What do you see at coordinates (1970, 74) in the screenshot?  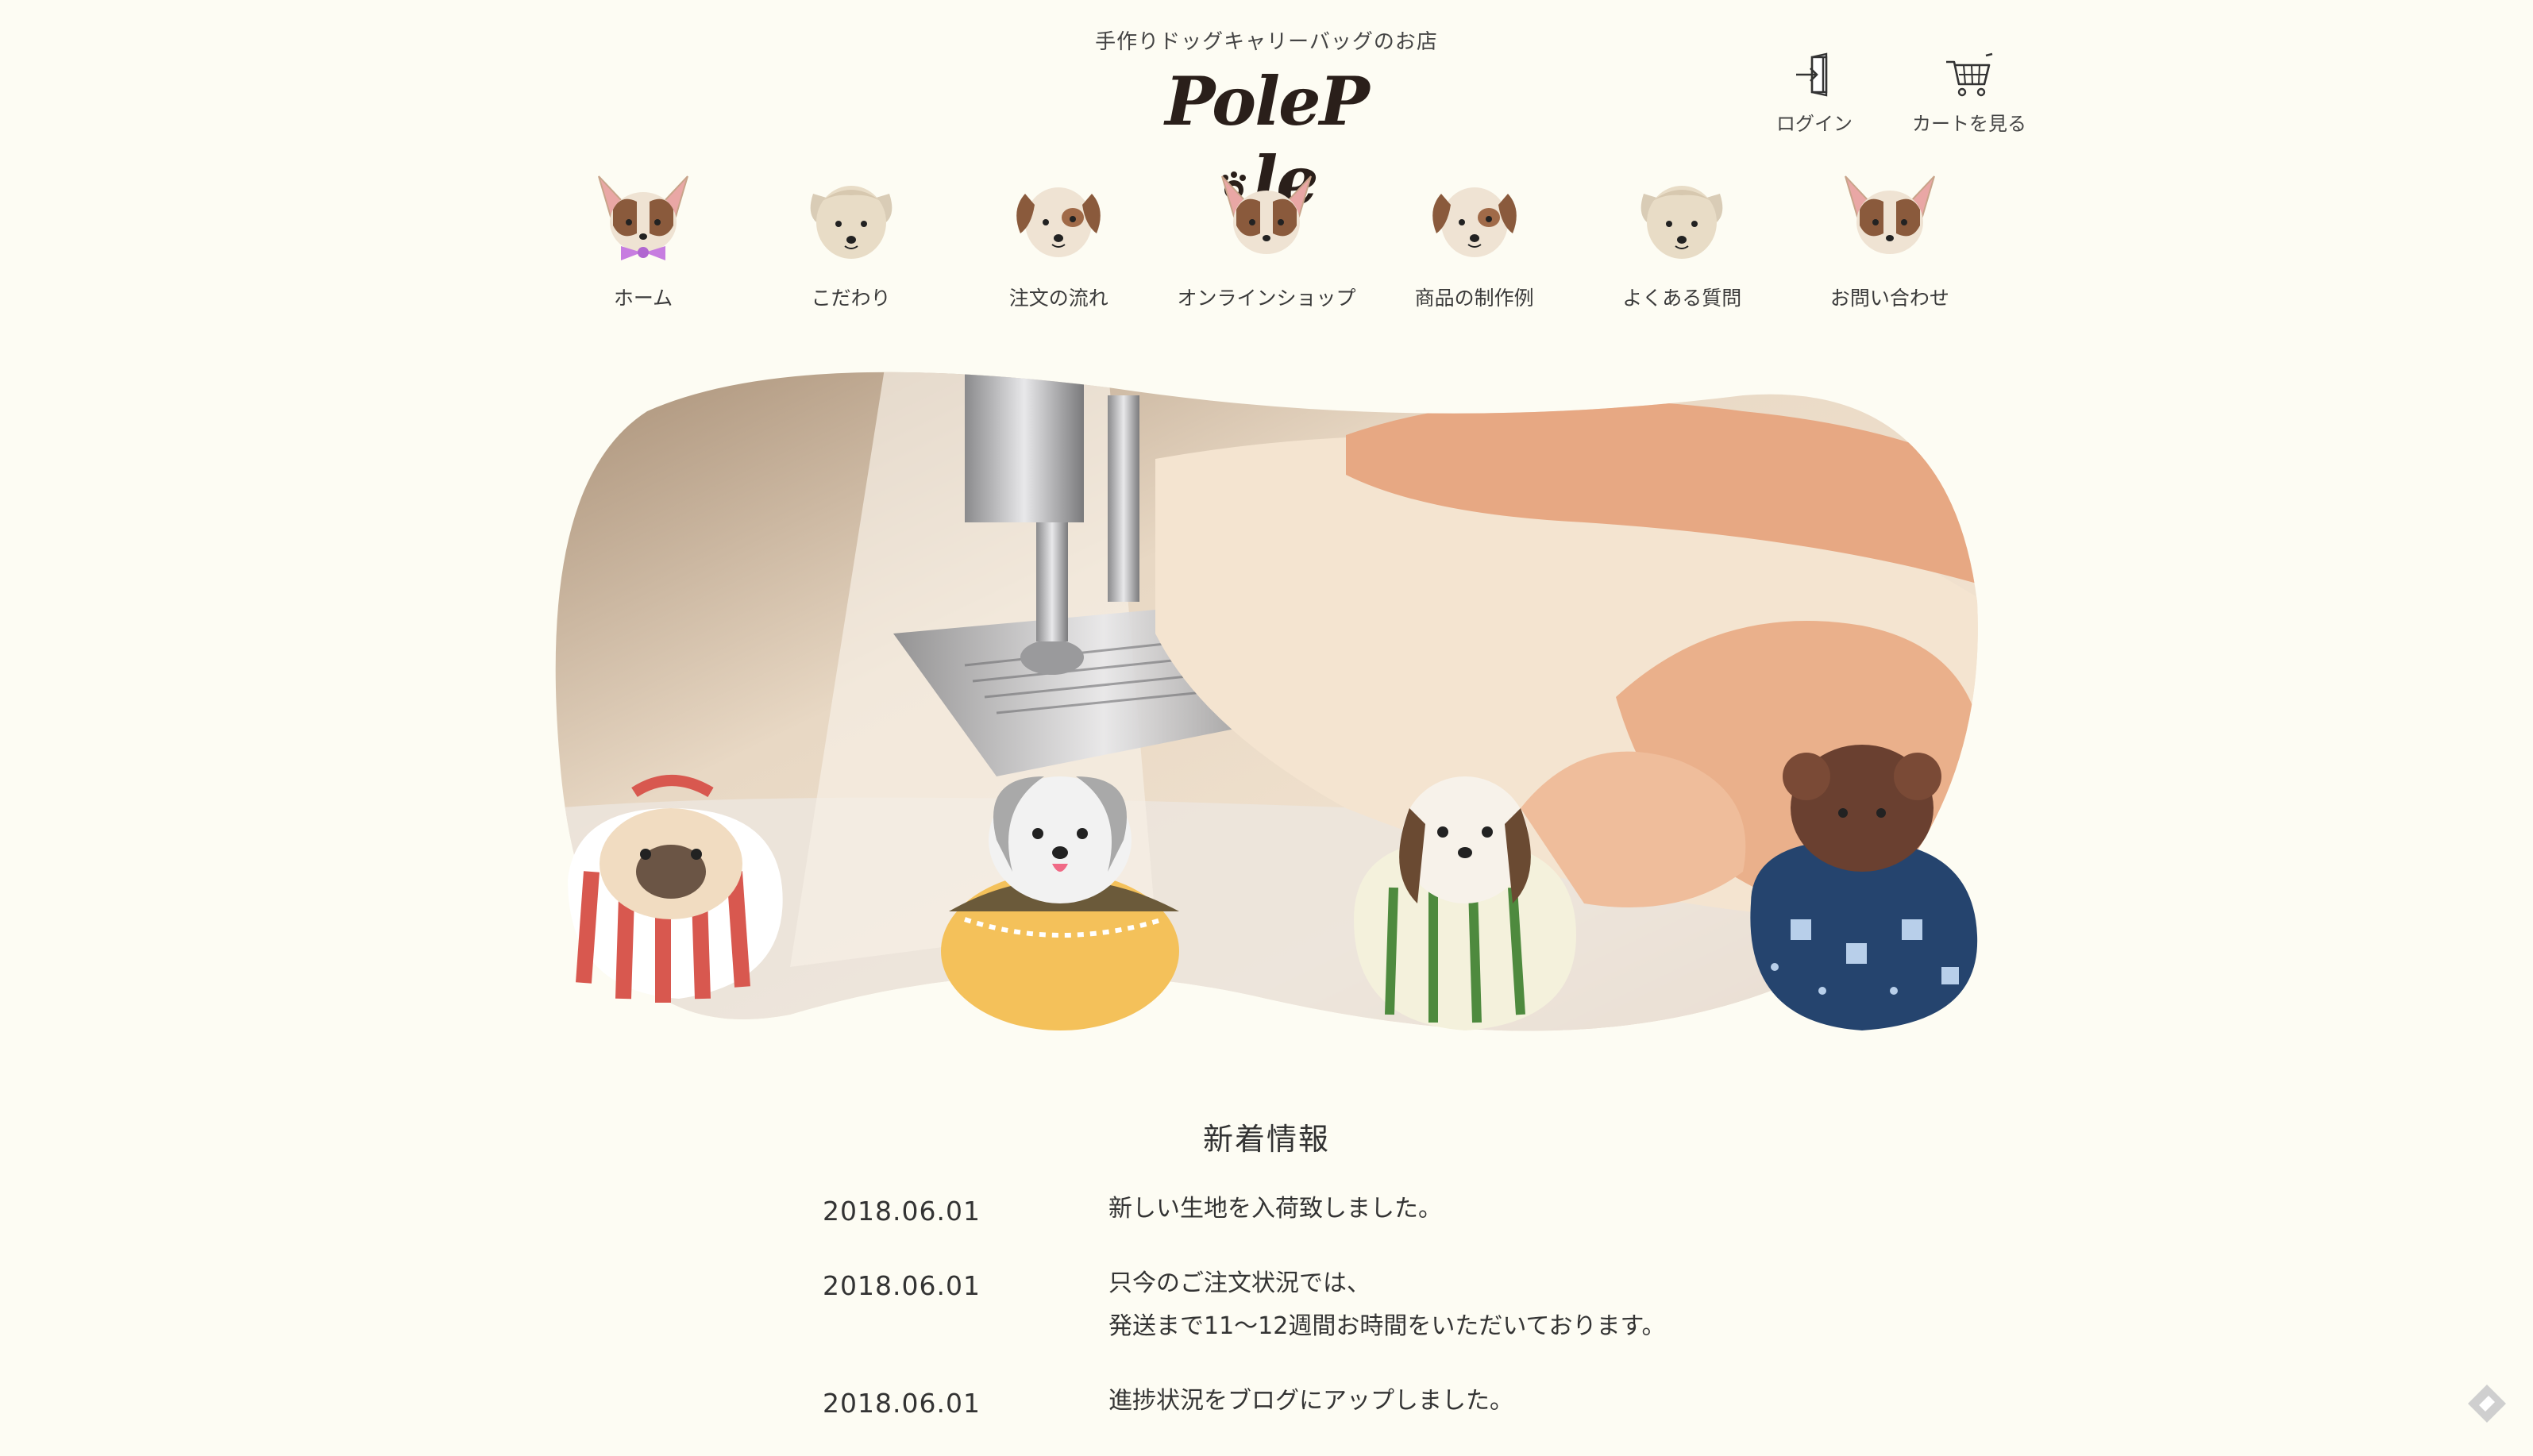 I see `cart-icon` at bounding box center [1970, 74].